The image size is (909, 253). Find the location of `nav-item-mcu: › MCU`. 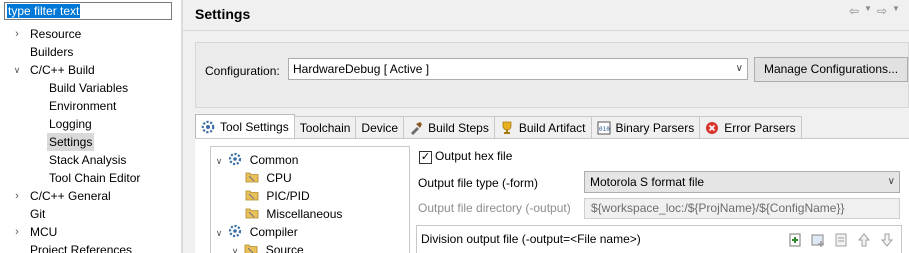

nav-item-mcu: › MCU is located at coordinates (90, 232).